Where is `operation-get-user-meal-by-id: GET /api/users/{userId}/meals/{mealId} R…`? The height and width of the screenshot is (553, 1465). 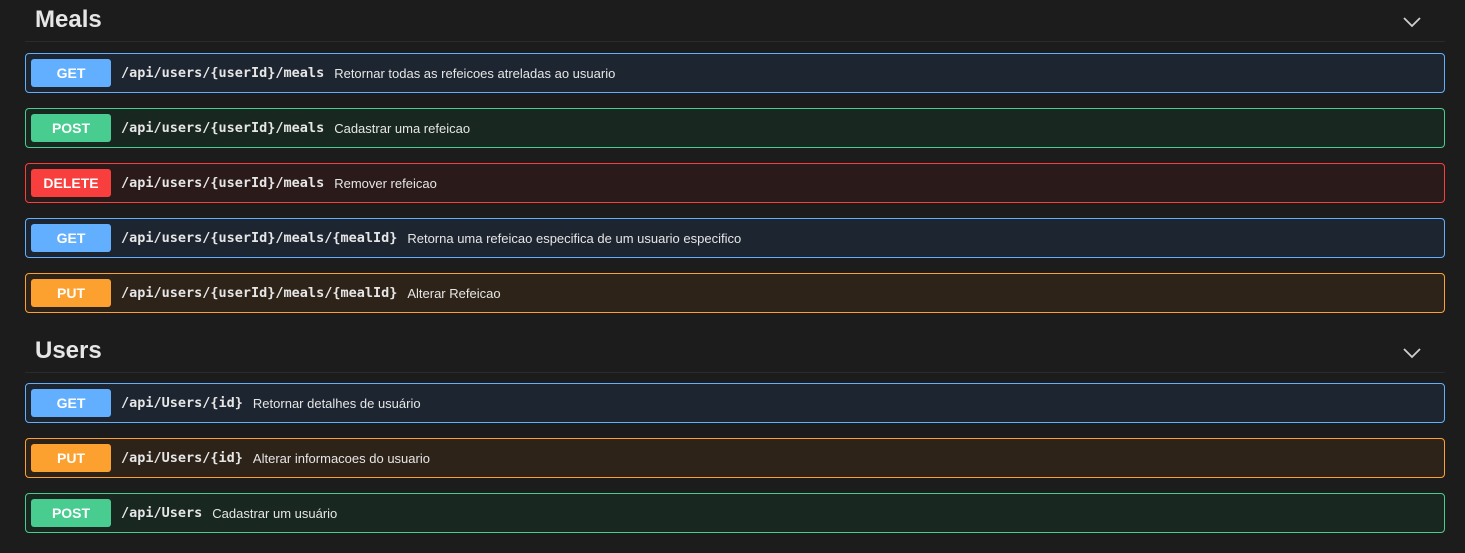
operation-get-user-meal-by-id: GET /api/users/{userId}/meals/{mealId} R… is located at coordinates (735, 238).